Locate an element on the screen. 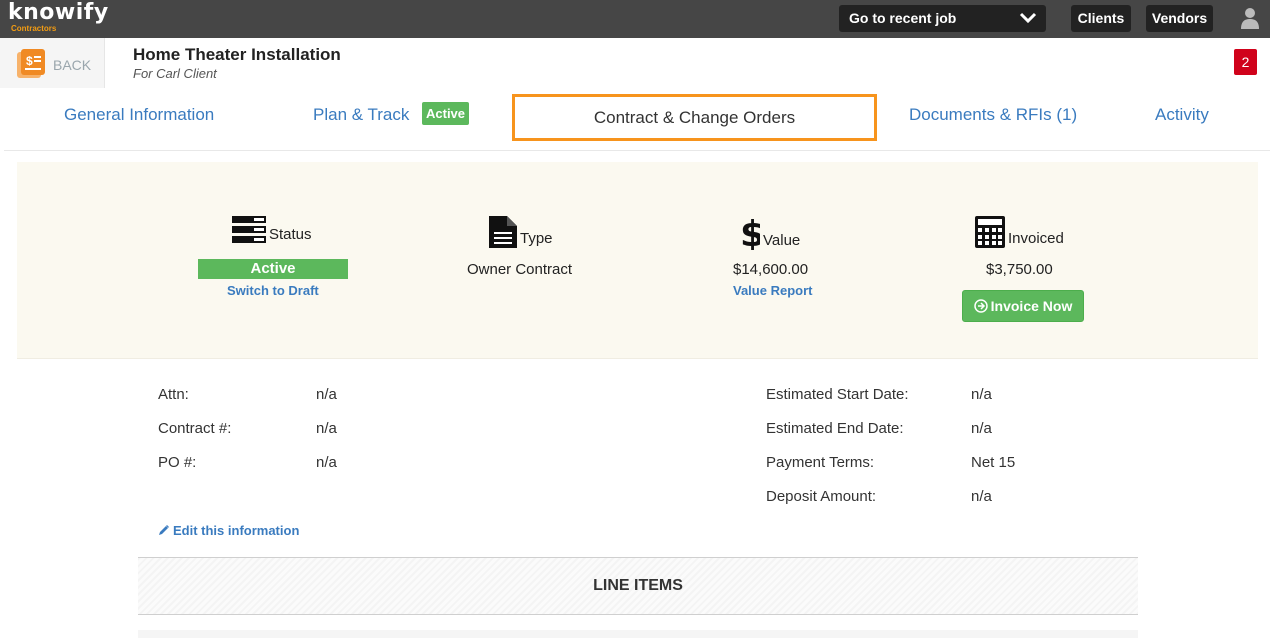  tab-documents-and-rfis: Documents & RFIs (1) is located at coordinates (993, 115).